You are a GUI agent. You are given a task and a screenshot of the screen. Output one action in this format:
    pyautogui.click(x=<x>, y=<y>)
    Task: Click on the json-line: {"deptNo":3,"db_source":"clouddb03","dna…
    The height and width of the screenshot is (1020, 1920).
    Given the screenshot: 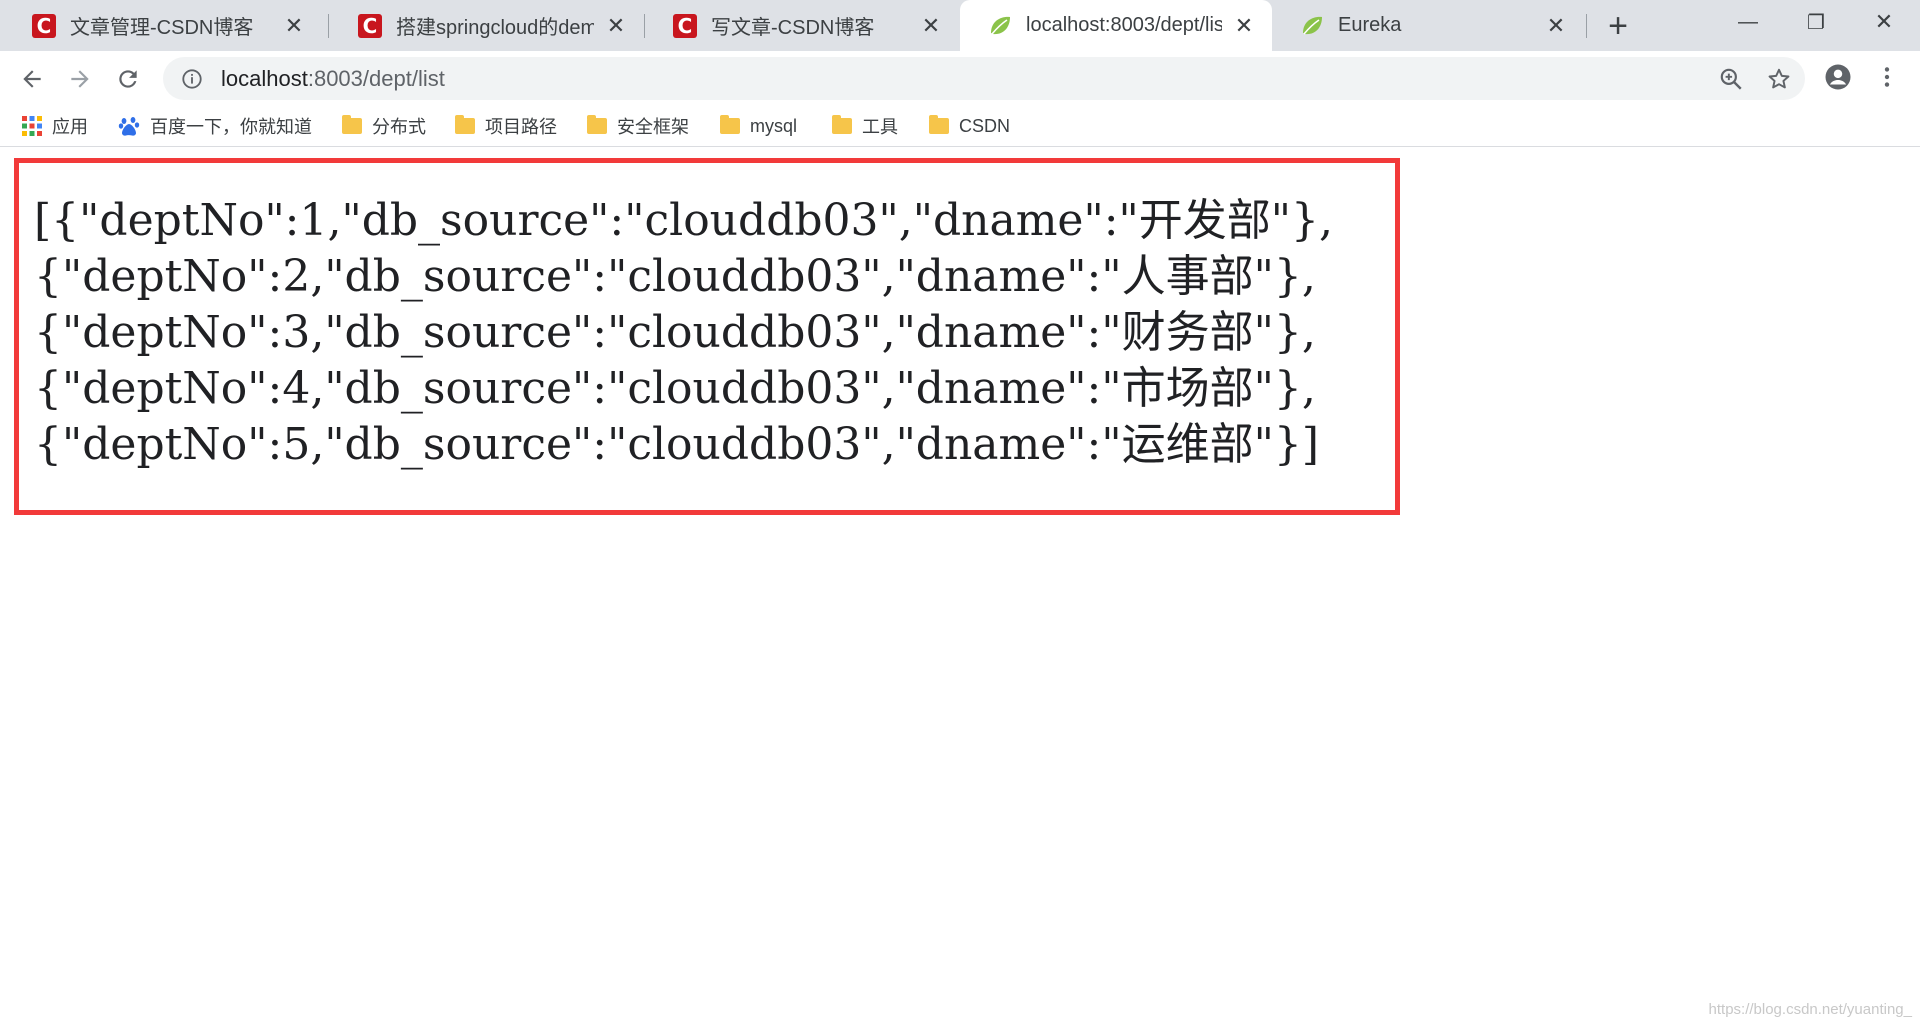 What is the action you would take?
    pyautogui.click(x=675, y=332)
    